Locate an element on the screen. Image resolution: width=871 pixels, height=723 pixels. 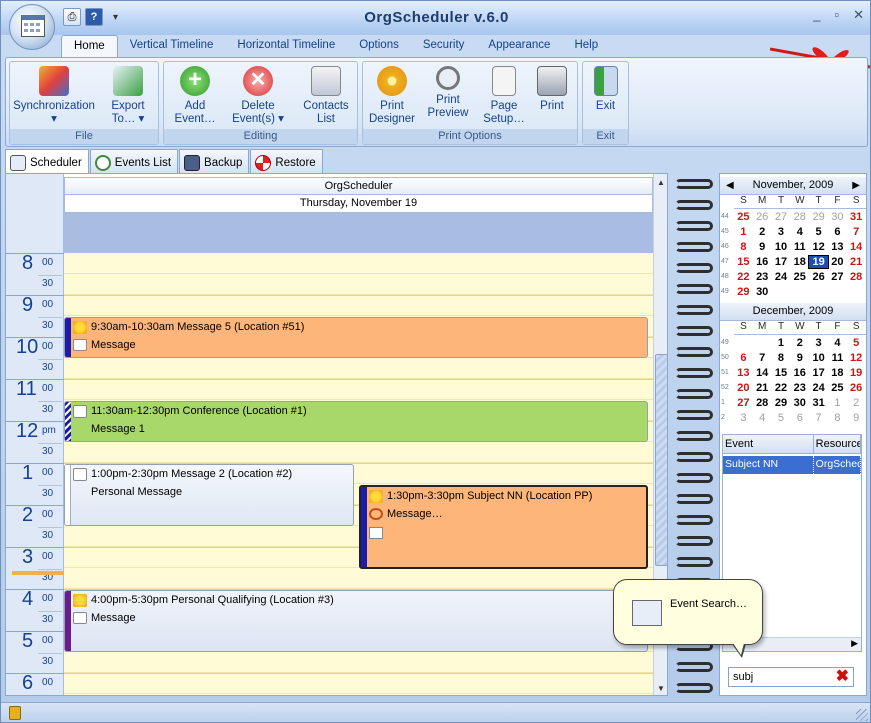
scroll-right-icon: ▶ is located at coordinates (854, 643).